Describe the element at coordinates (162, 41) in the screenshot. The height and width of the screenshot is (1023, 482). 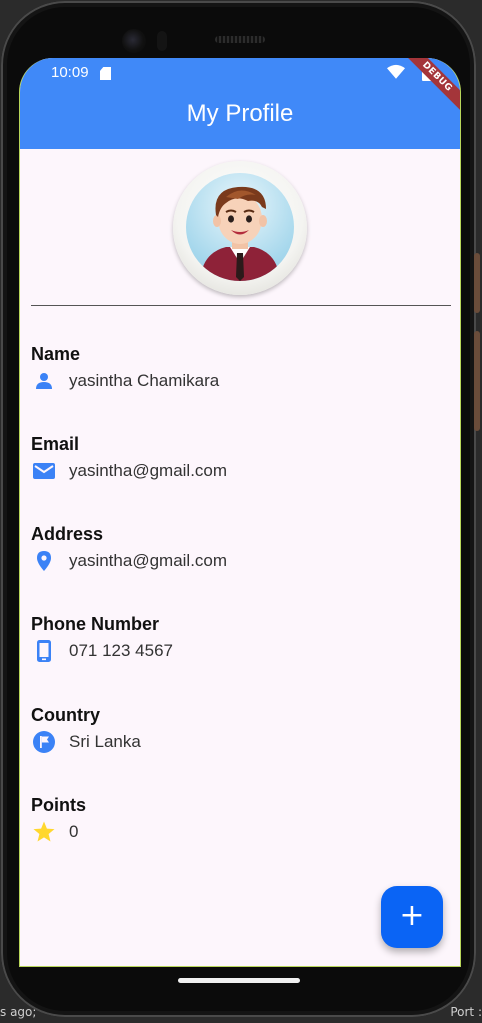
I see `proximity-sensor` at that location.